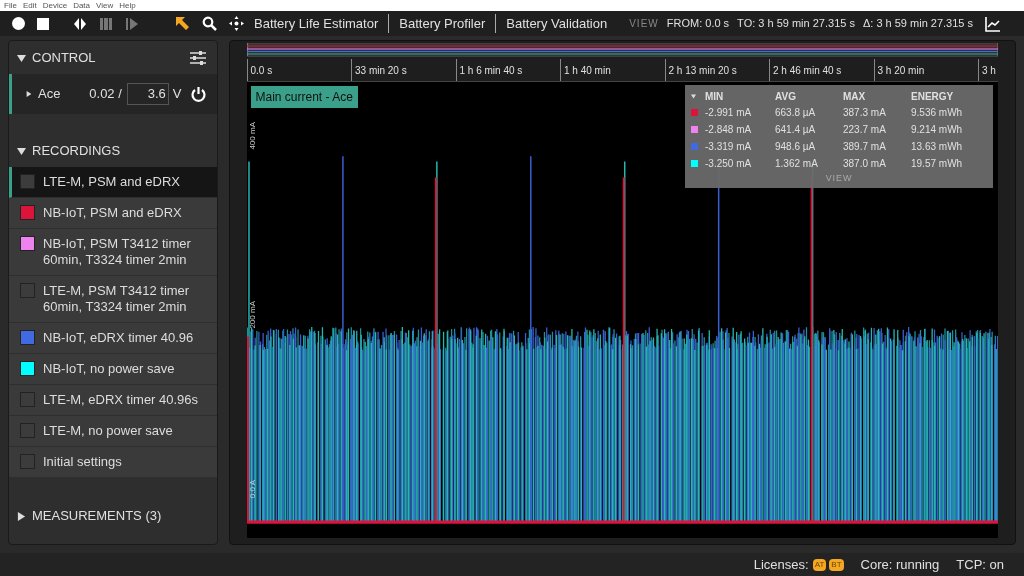  Describe the element at coordinates (252, 314) in the screenshot. I see `y-tick-label: 200 mA` at that location.